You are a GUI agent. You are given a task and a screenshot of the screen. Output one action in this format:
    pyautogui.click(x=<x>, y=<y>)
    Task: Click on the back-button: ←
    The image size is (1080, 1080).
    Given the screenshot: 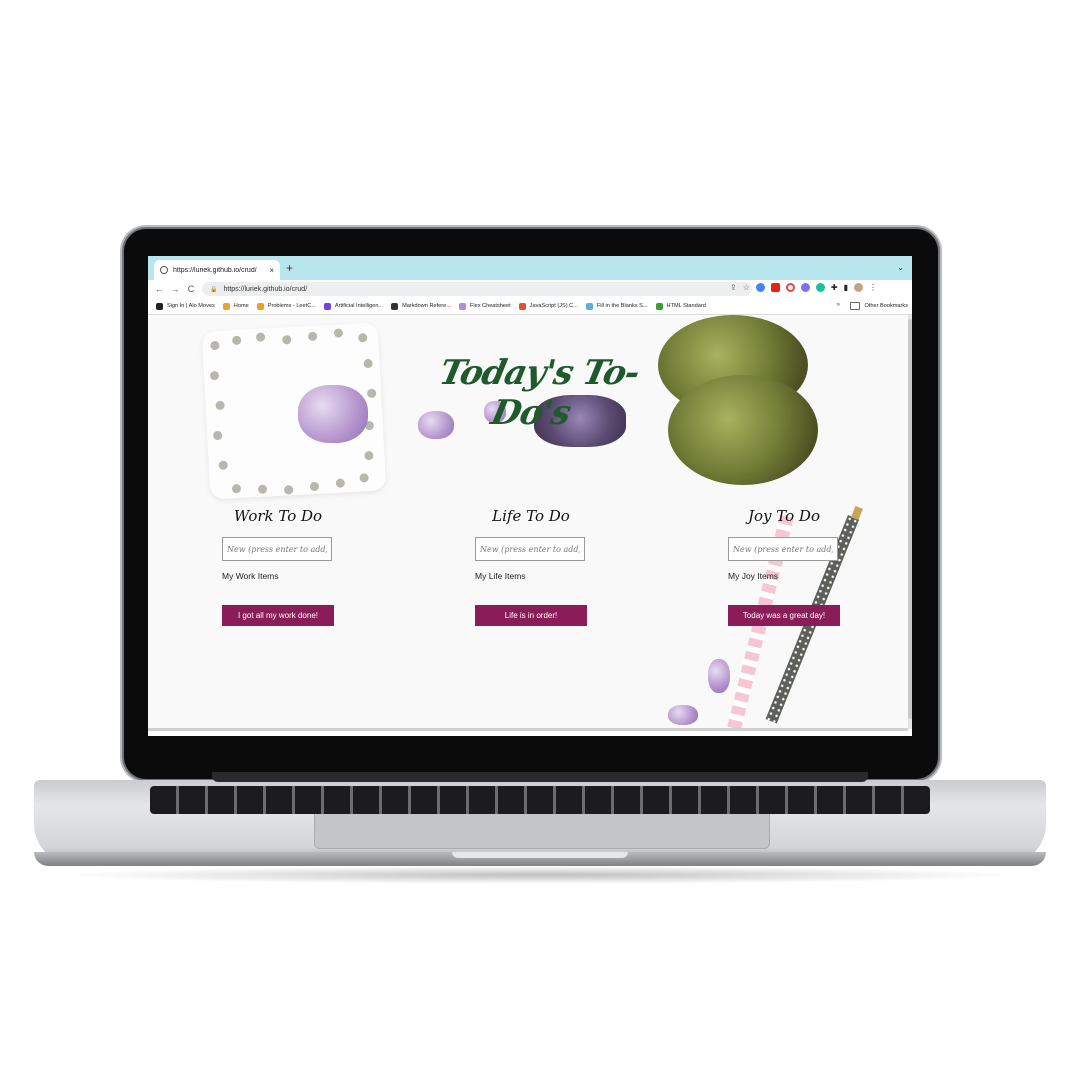 What is the action you would take?
    pyautogui.click(x=159, y=289)
    